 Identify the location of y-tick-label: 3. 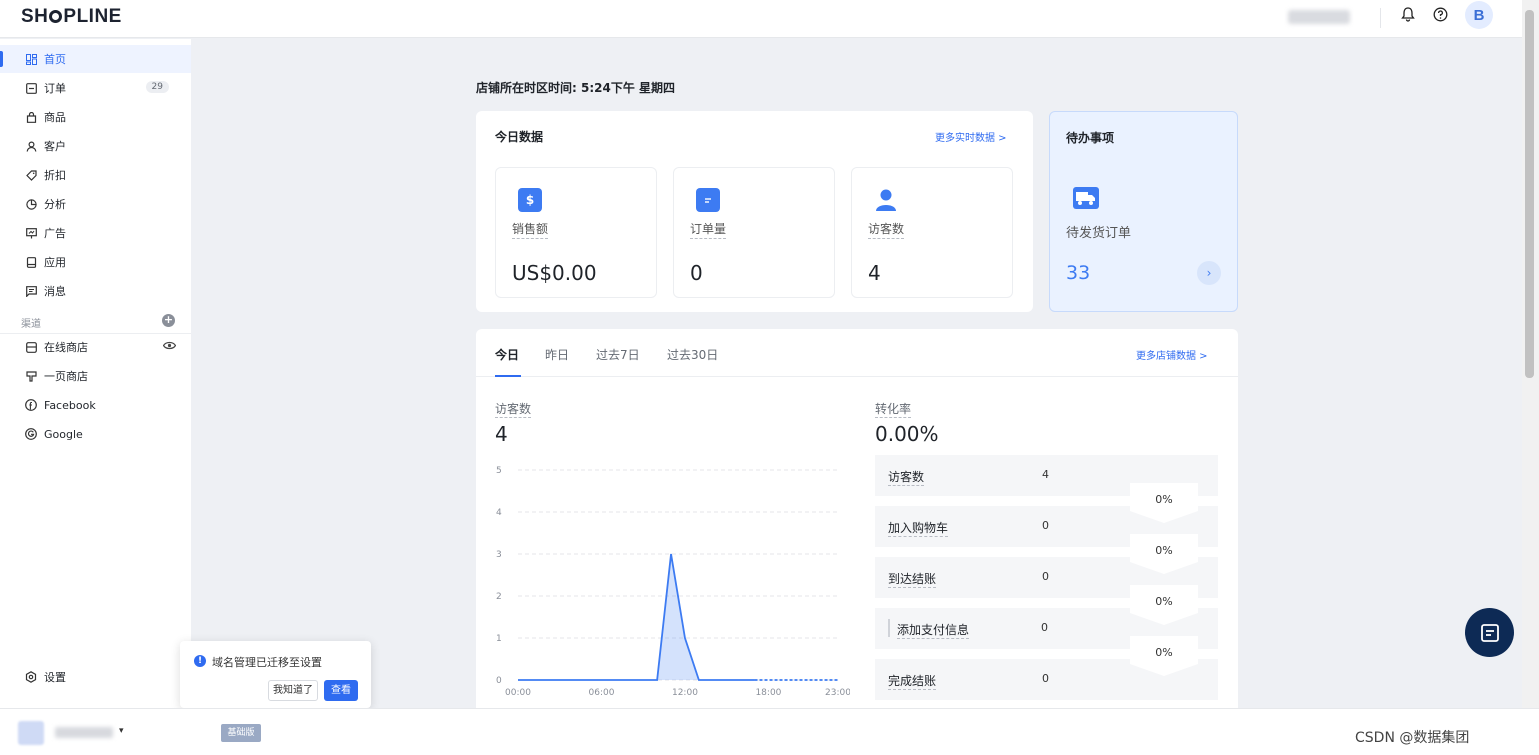
(499, 555).